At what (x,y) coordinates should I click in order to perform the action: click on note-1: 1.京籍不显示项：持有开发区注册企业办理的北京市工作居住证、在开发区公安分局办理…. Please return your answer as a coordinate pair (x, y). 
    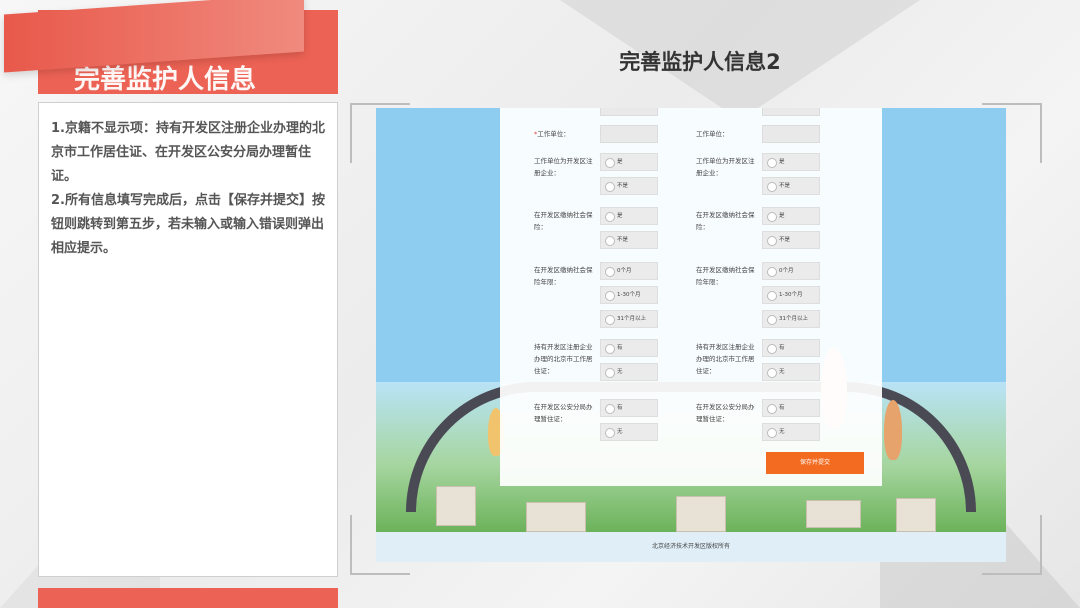
    Looking at the image, I should click on (188, 152).